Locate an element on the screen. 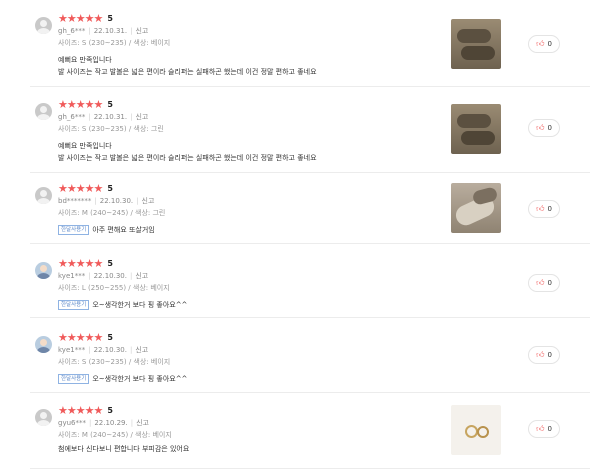 The width and height of the screenshot is (600, 469). review-meta: bd******* | 22.10.30. | 신고 is located at coordinates (106, 201).